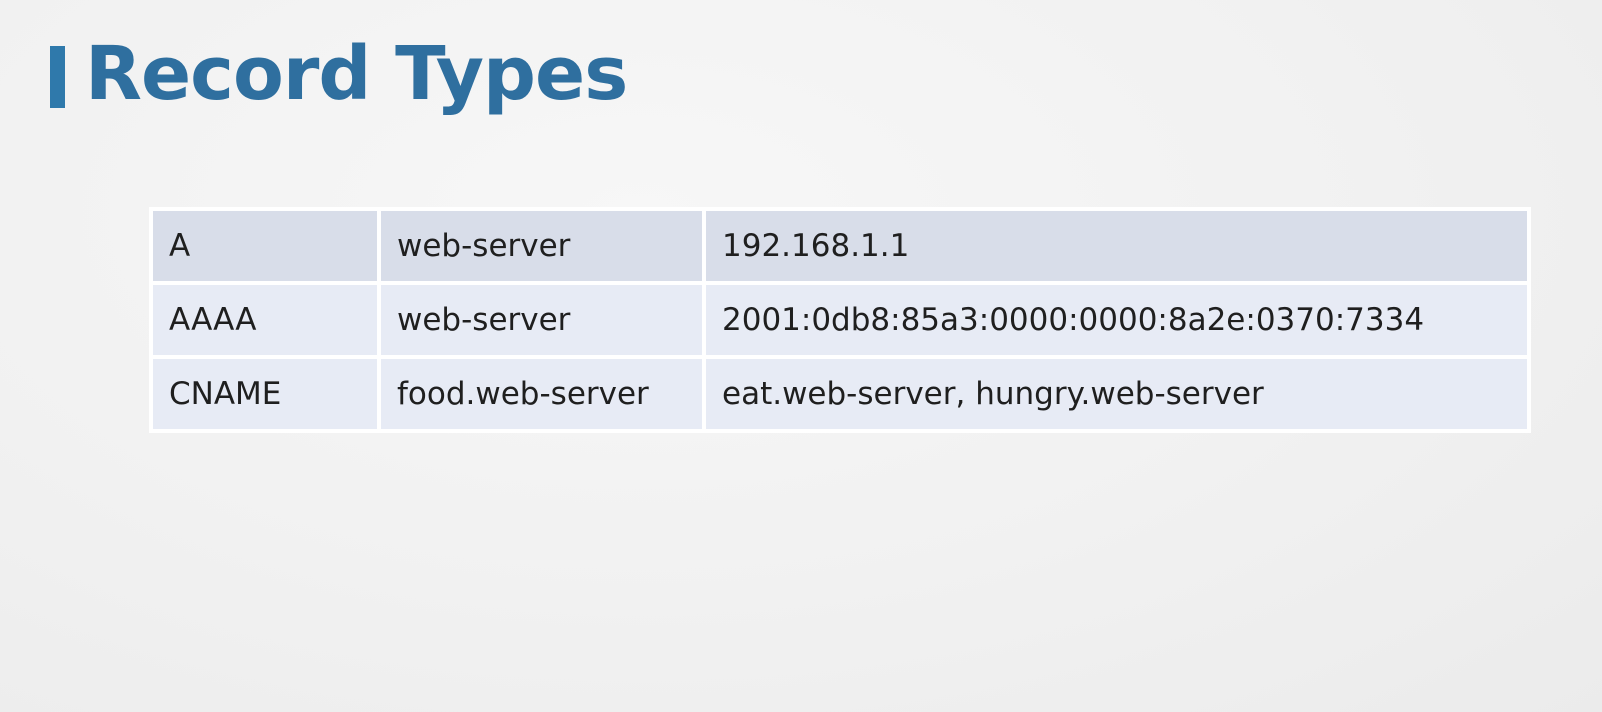 Image resolution: width=1602 pixels, height=712 pixels. Describe the element at coordinates (356, 74) in the screenshot. I see `slide-title: Record Types` at that location.